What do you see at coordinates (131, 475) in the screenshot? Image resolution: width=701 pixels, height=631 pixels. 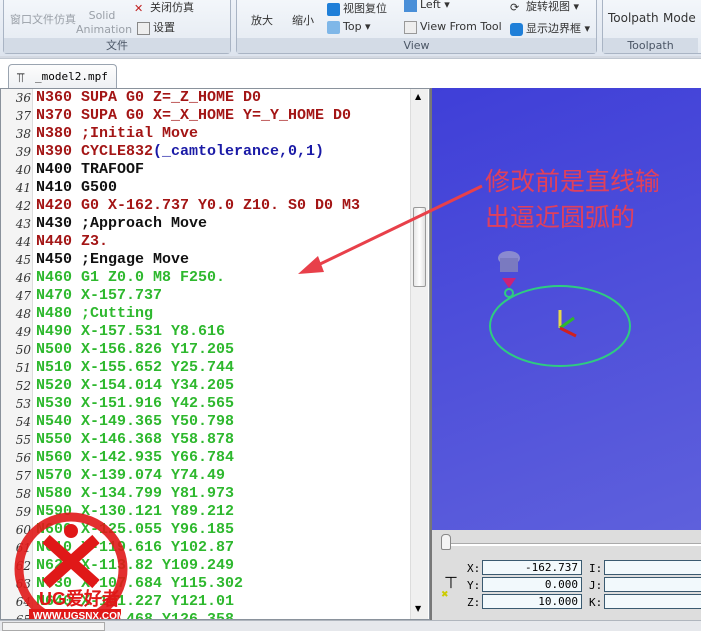 I see `code-text: N570 X-139.074 Y74.49` at bounding box center [131, 475].